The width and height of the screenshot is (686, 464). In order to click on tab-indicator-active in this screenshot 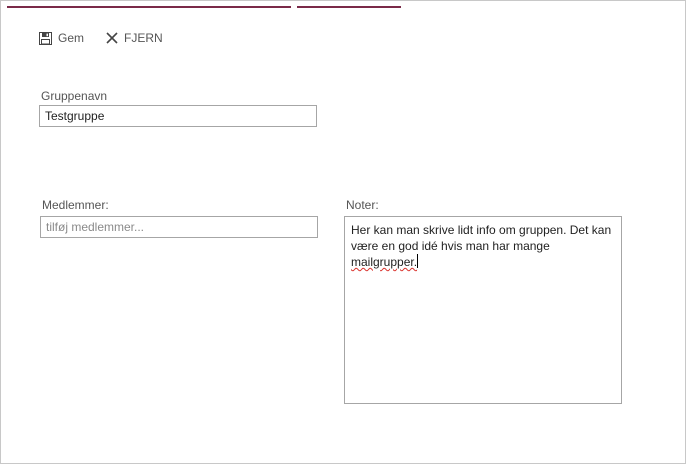, I will do `click(149, 7)`.